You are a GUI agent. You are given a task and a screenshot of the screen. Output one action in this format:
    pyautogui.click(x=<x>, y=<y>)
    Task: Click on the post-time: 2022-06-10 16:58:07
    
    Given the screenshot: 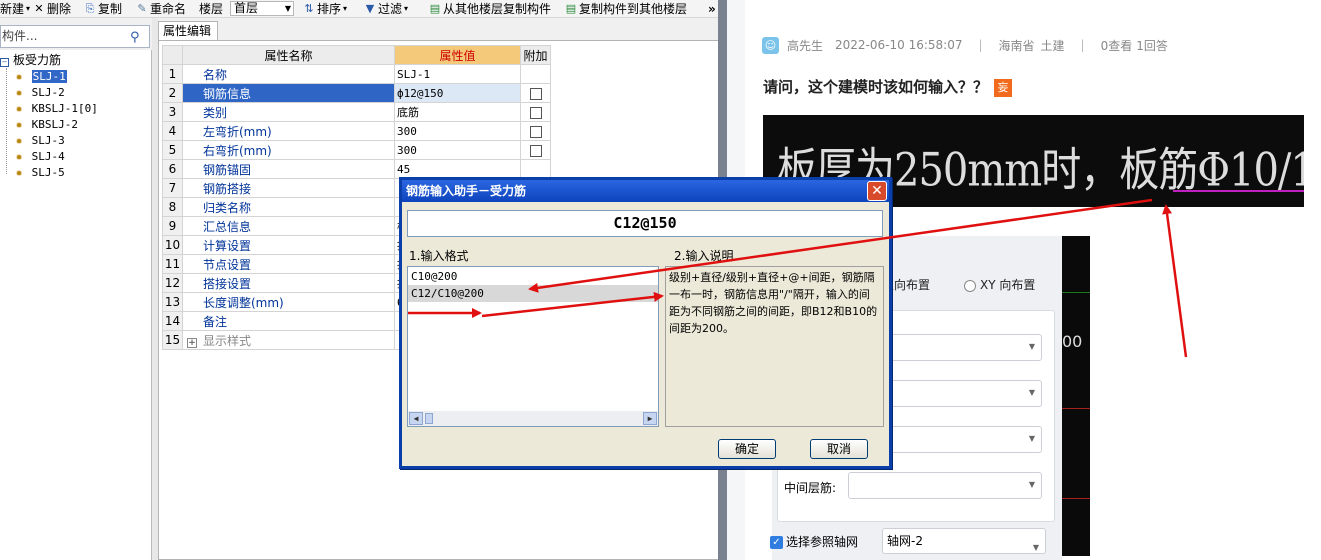 What is the action you would take?
    pyautogui.click(x=899, y=45)
    